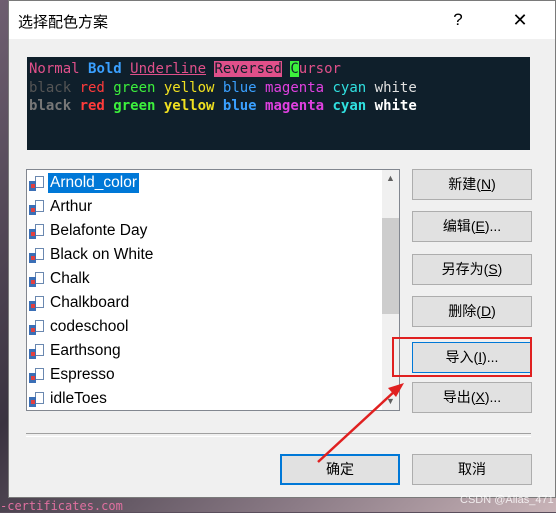 The image size is (556, 513). What do you see at coordinates (390, 401) in the screenshot?
I see `scroll-down-icon: ▼` at bounding box center [390, 401].